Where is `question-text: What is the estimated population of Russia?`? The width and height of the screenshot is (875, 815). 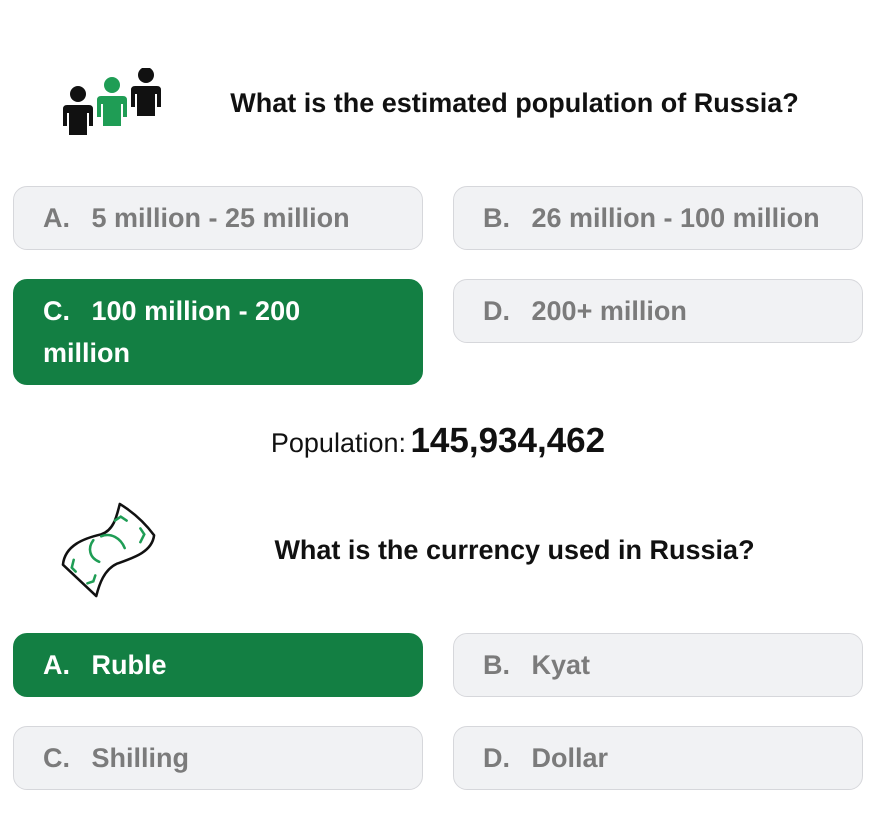
question-text: What is the estimated population of Russia? is located at coordinates (514, 103).